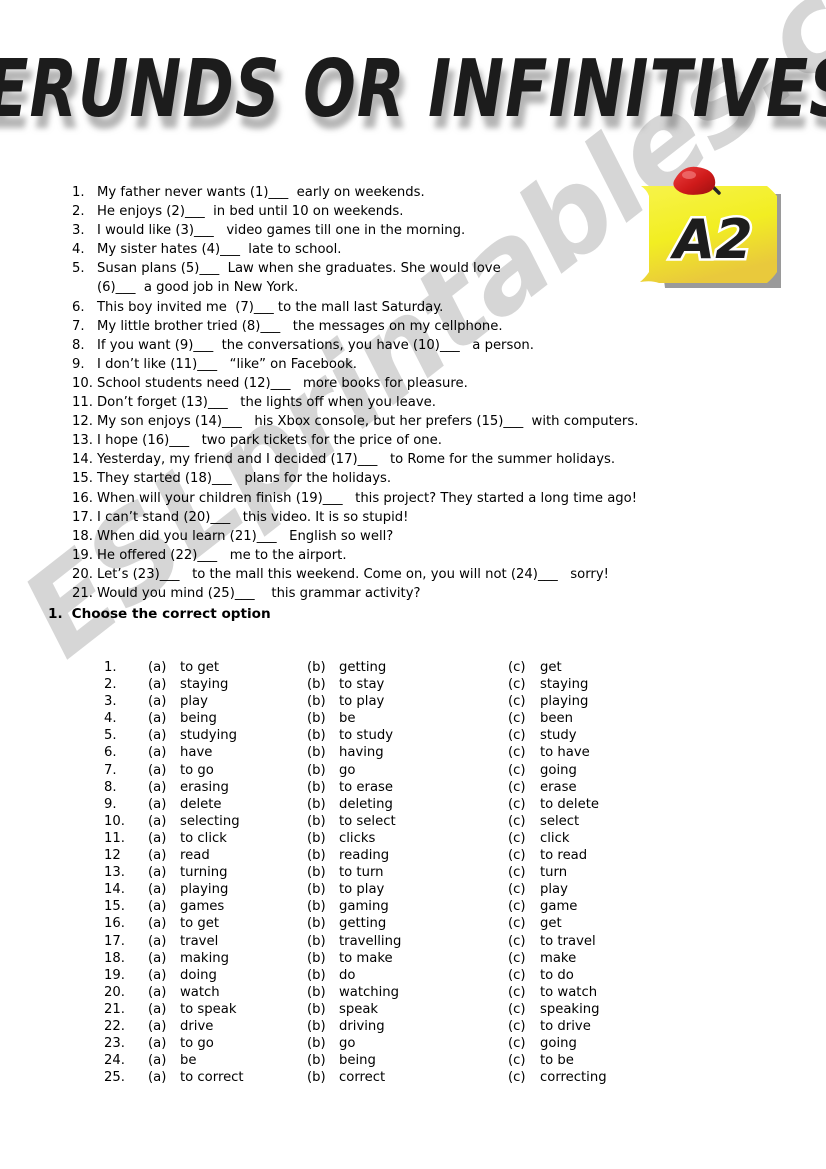 This screenshot has height=1169, width=826. Describe the element at coordinates (407, 906) in the screenshot. I see `option-choice-b: (b) gaming` at that location.